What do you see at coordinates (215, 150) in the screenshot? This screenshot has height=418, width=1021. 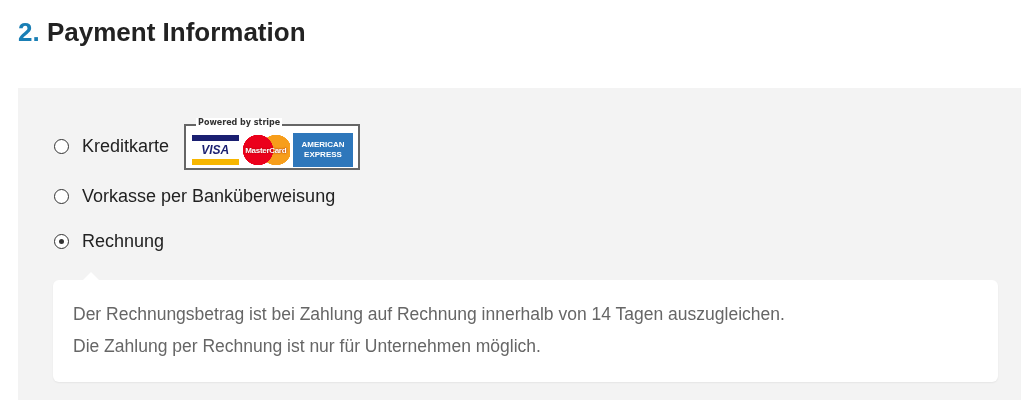 I see `visa-logo: VISA` at bounding box center [215, 150].